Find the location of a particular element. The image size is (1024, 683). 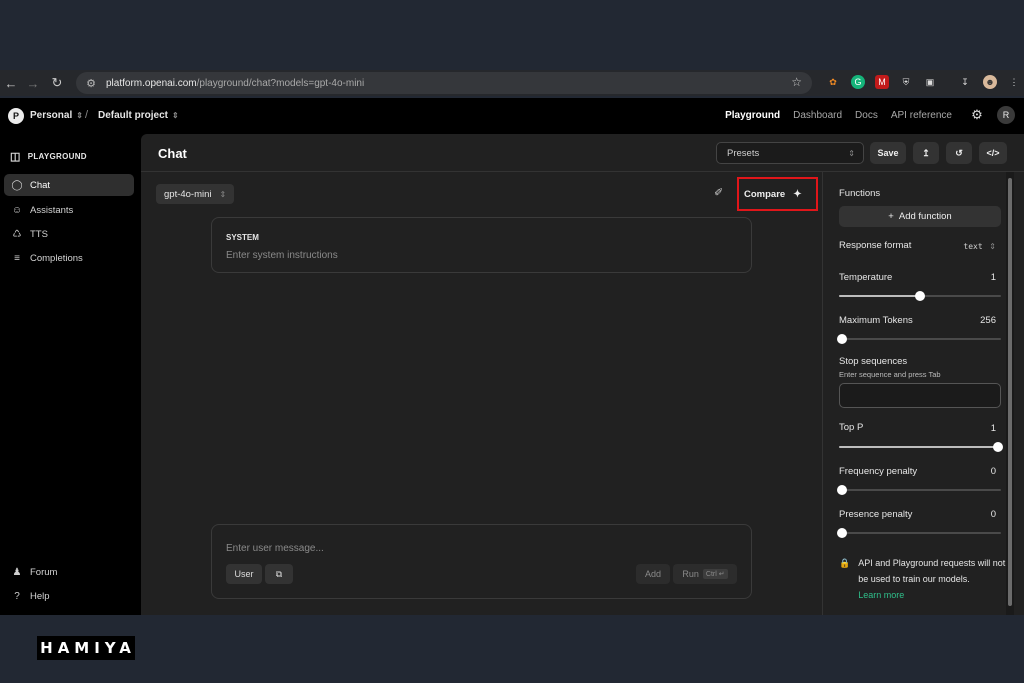

site-info-icon: ⚙ is located at coordinates (91, 83).